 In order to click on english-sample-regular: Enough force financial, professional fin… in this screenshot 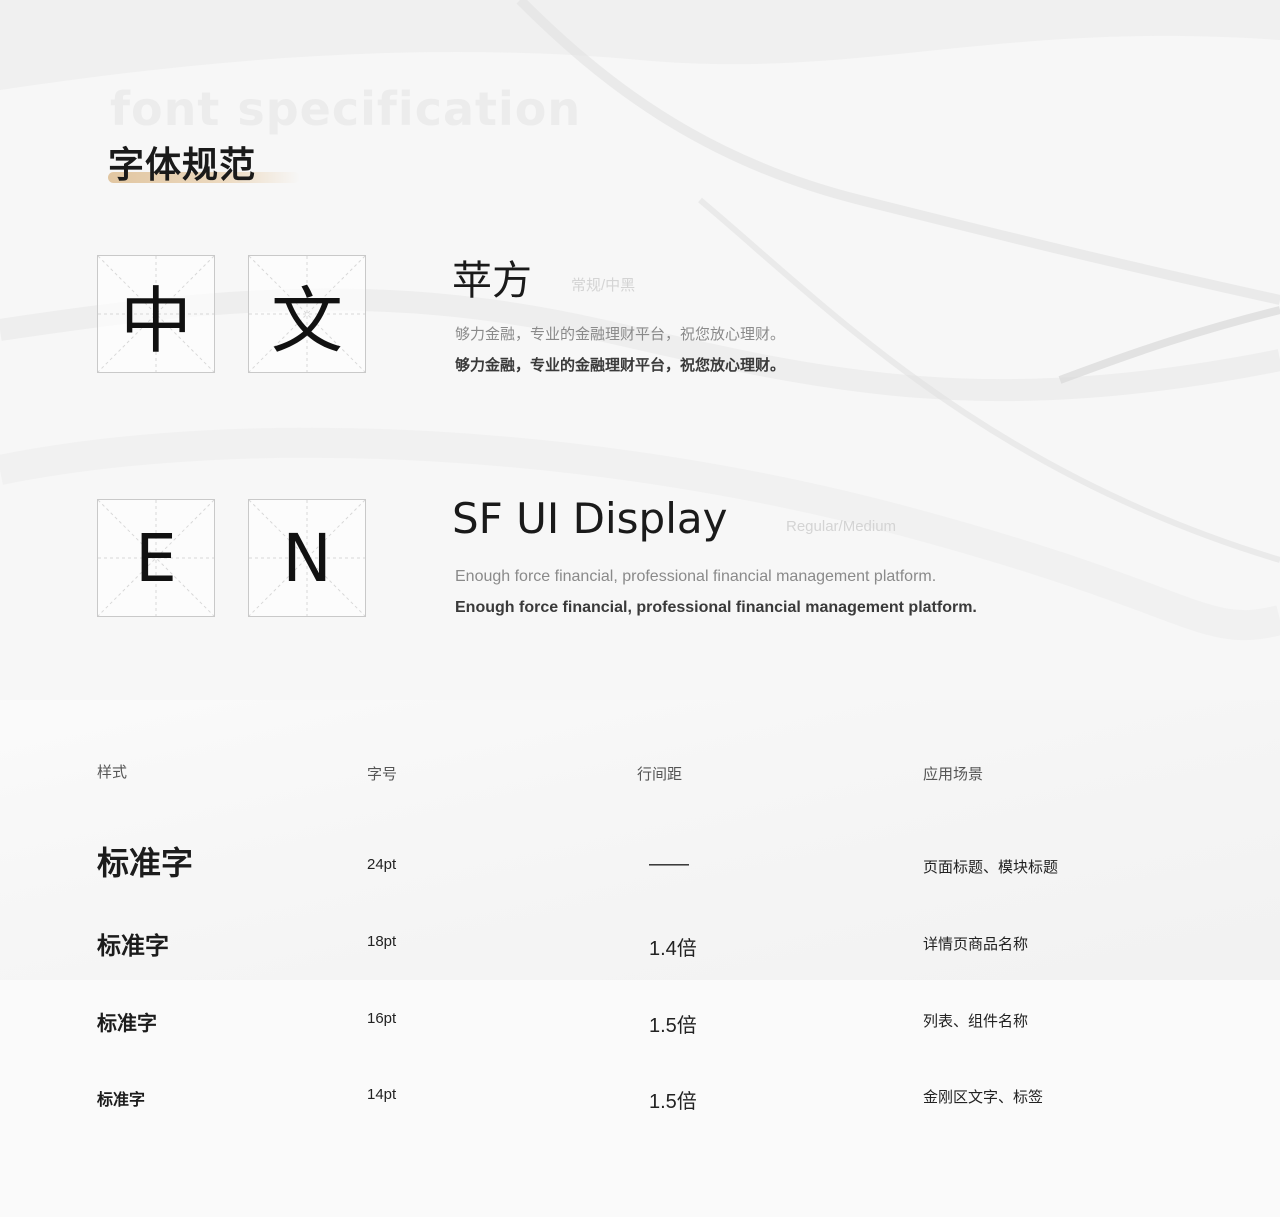, I will do `click(696, 576)`.